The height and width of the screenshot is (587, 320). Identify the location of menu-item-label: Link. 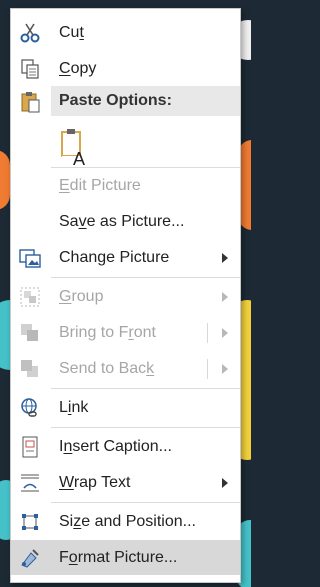
(74, 407).